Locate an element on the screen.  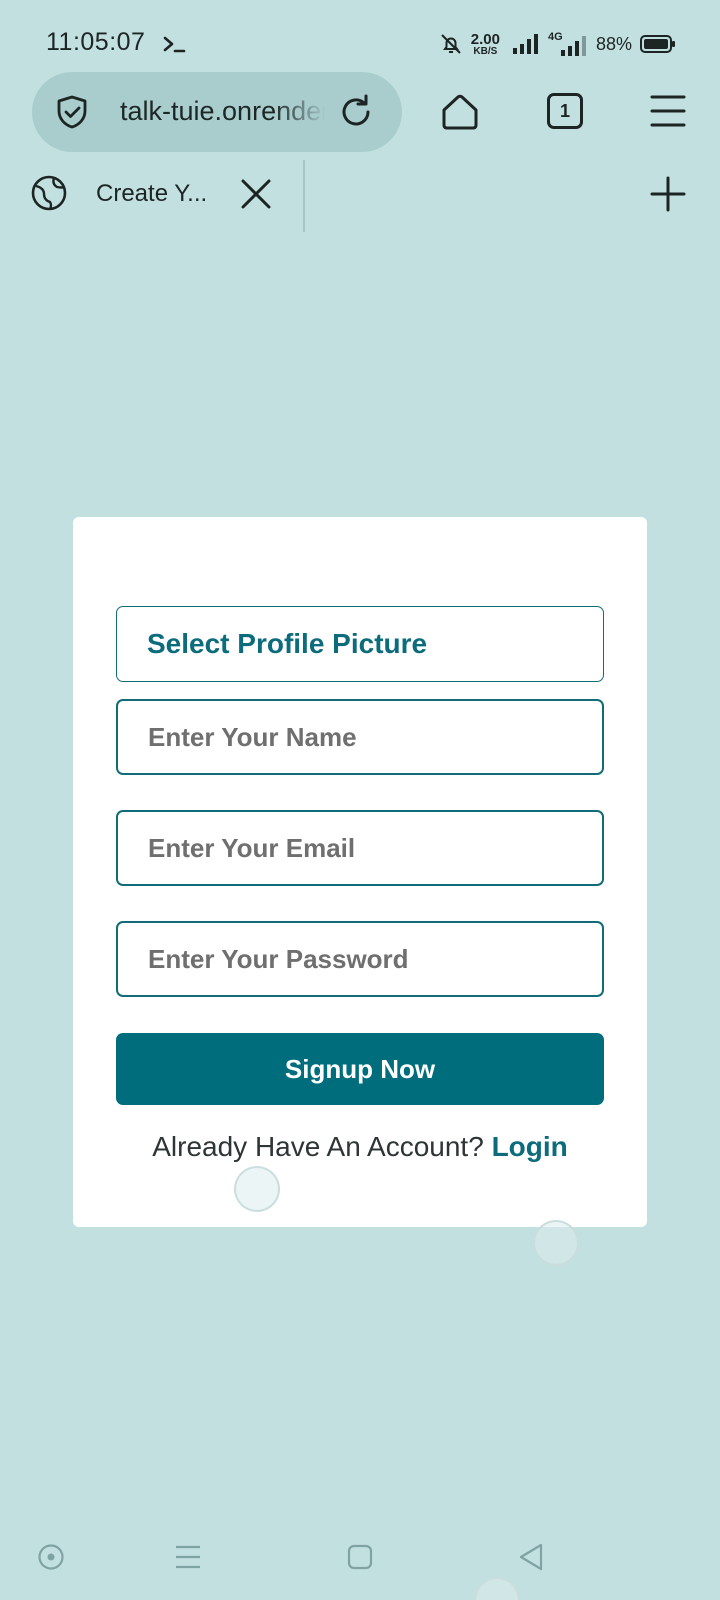
speed-value: 2.00 is located at coordinates (485, 39).